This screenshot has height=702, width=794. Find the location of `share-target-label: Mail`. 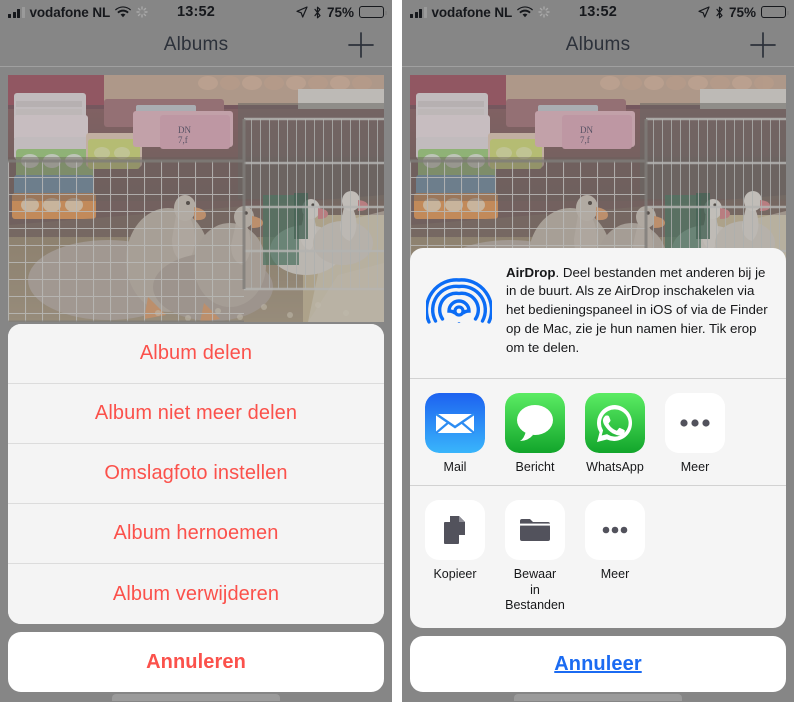

share-target-label: Mail is located at coordinates (455, 466).